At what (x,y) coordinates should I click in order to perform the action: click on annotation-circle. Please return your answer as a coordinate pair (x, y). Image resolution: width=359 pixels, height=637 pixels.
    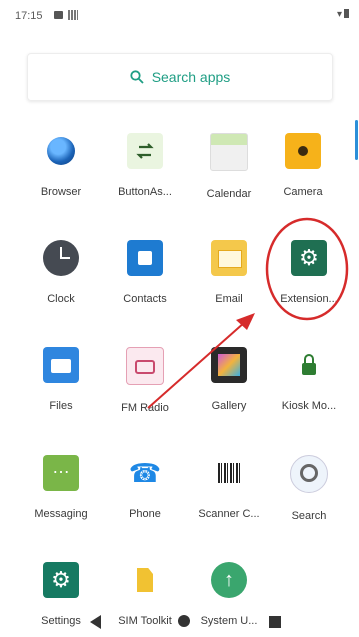
    Looking at the image, I should click on (307, 269).